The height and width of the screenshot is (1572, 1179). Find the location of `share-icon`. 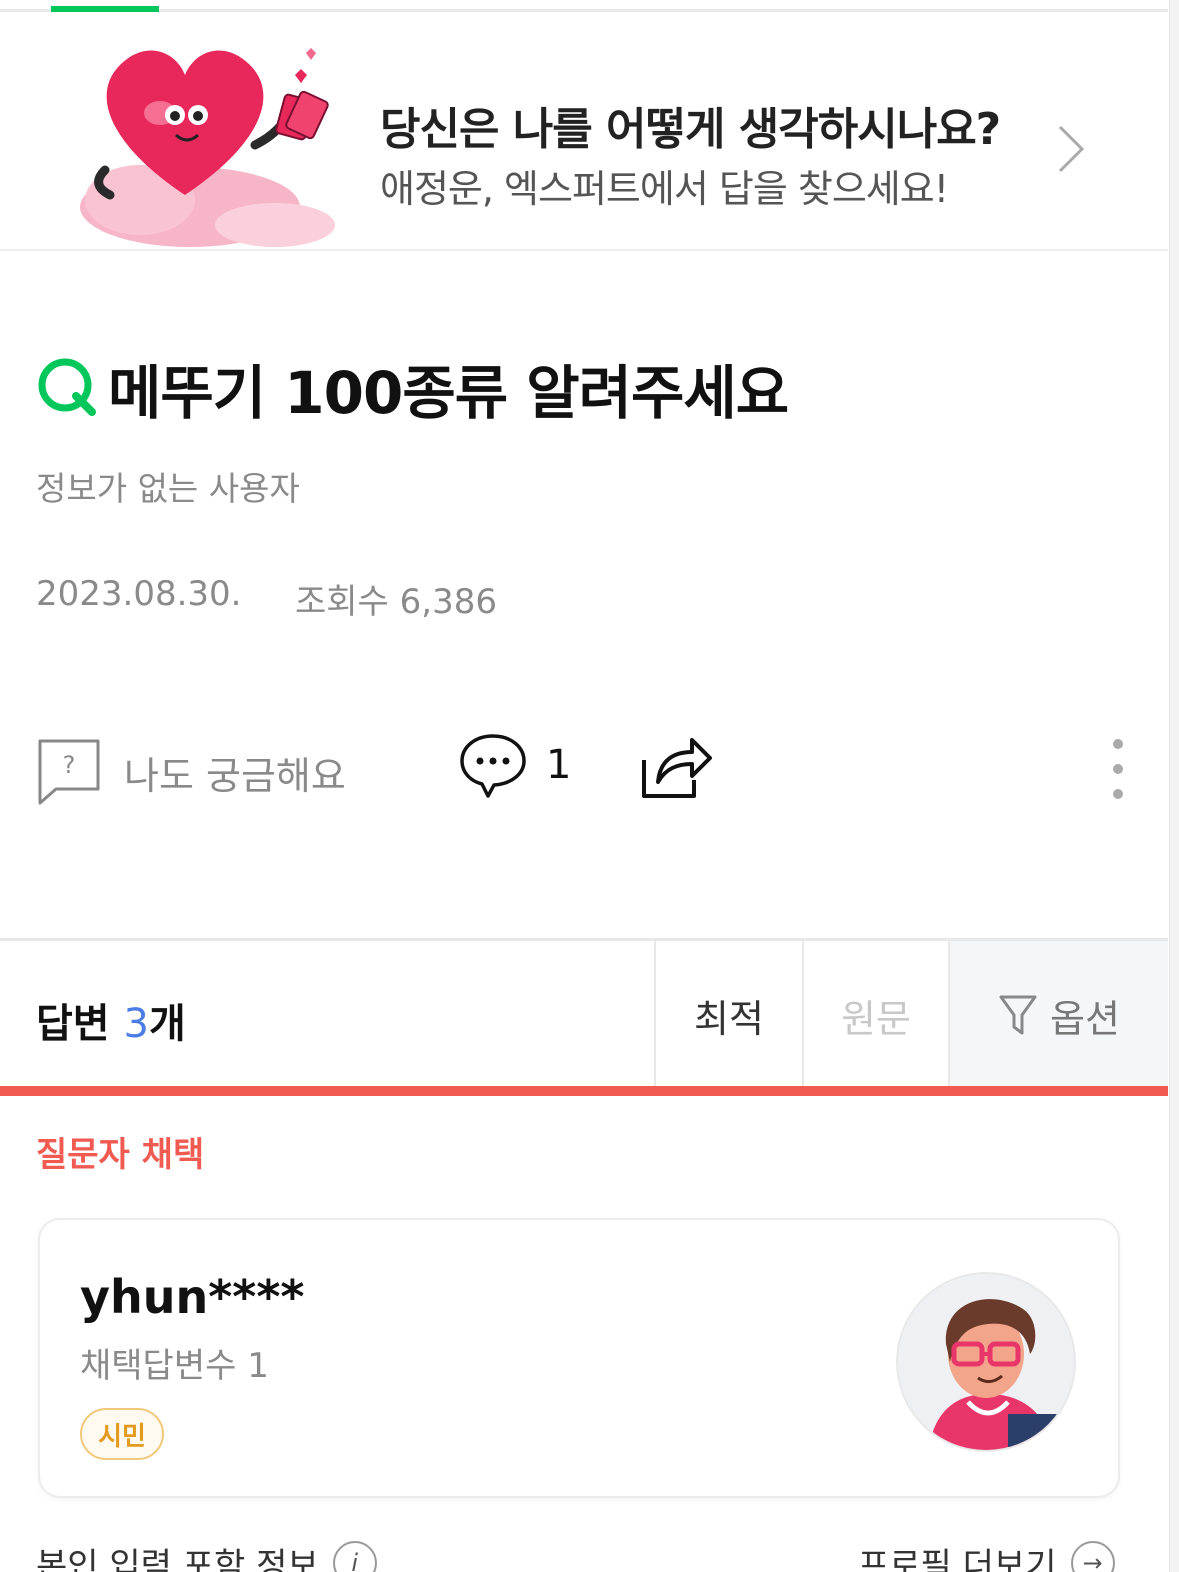

share-icon is located at coordinates (677, 768).